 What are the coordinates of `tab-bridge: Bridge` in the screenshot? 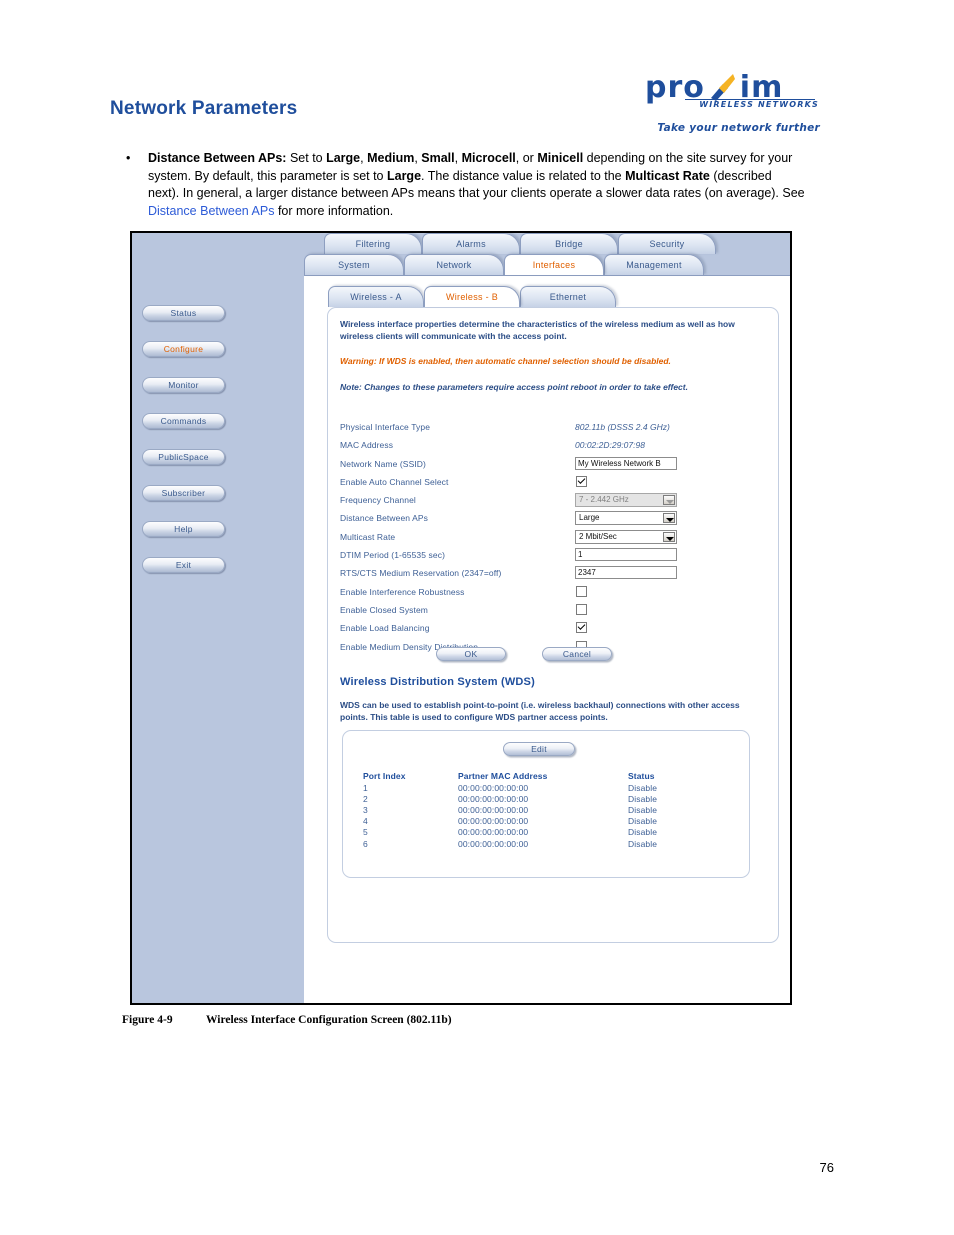 It's located at (569, 243).